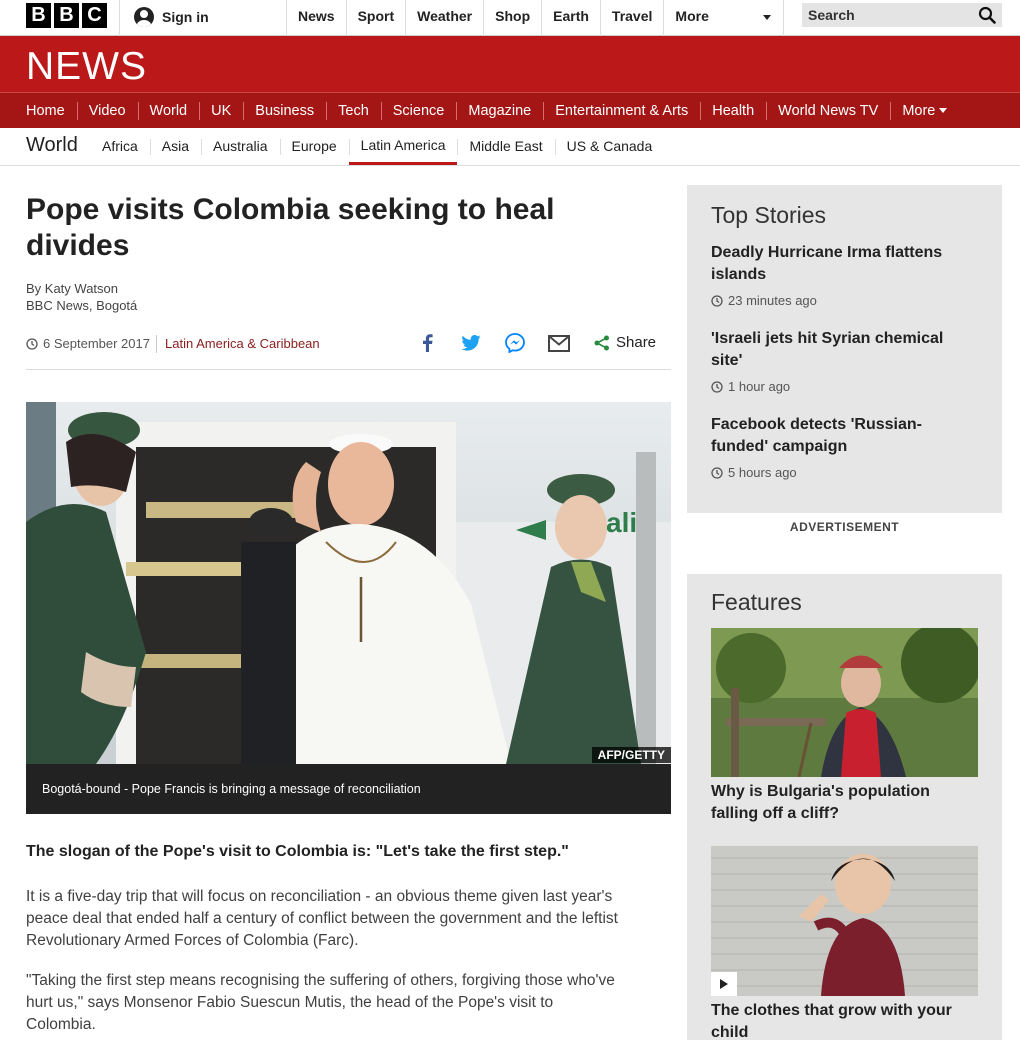 This screenshot has height=1040, width=1020. What do you see at coordinates (107, 111) in the screenshot?
I see `main-nav-video: Video` at bounding box center [107, 111].